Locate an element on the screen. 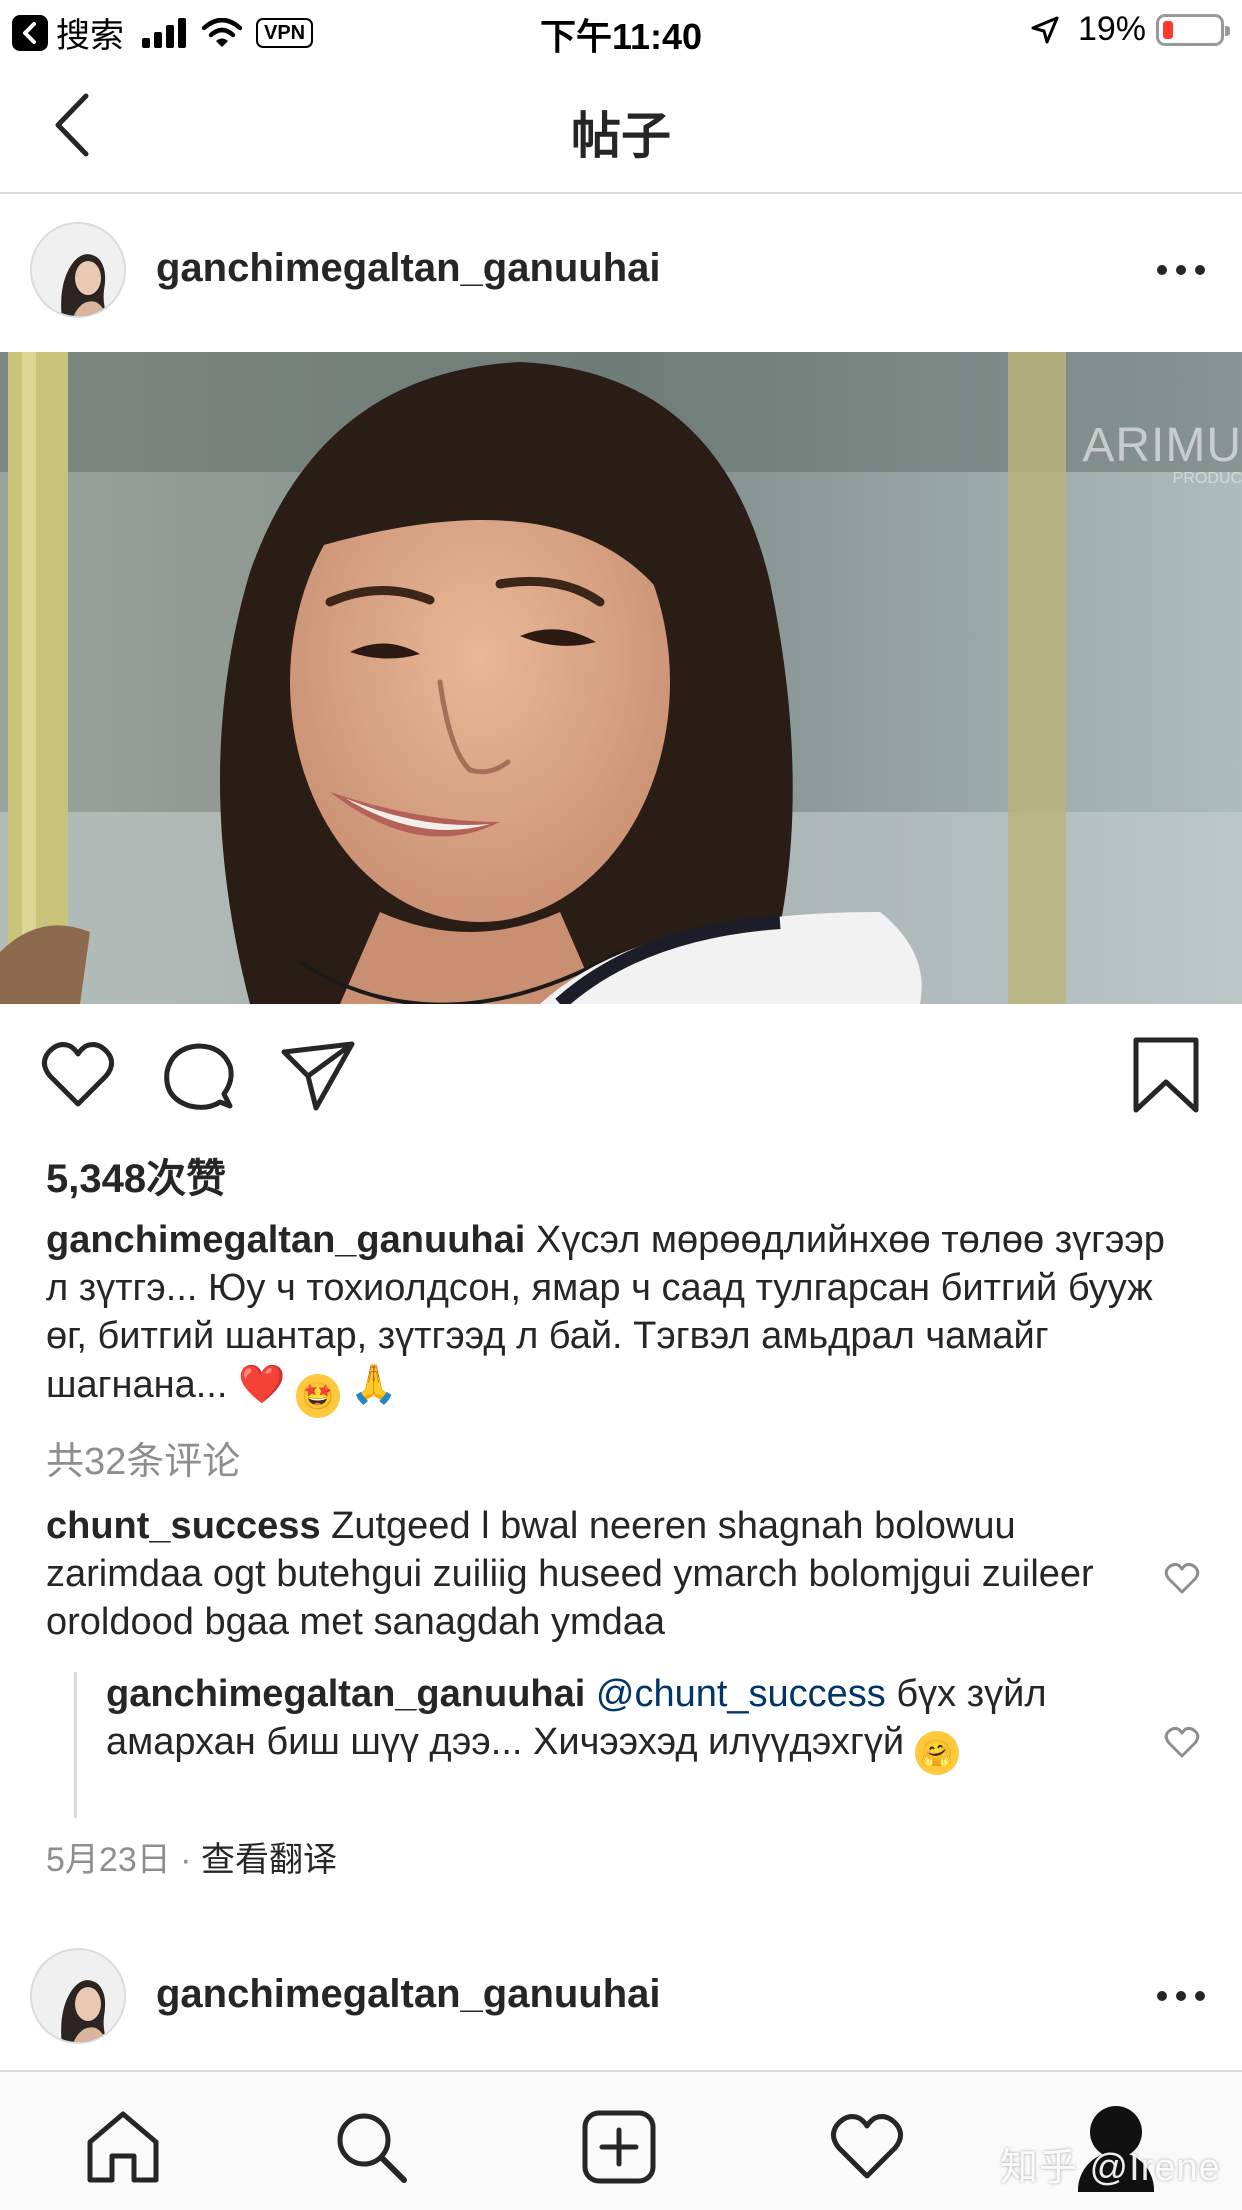 The image size is (1242, 2210). photo-watermark: ARIMU is located at coordinates (1162, 445).